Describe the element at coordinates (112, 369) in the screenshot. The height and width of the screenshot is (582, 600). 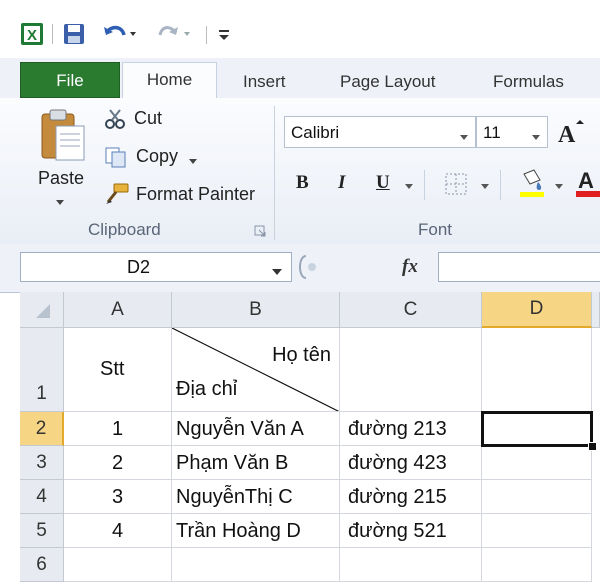
I see `cell-a1-text: Stt` at that location.